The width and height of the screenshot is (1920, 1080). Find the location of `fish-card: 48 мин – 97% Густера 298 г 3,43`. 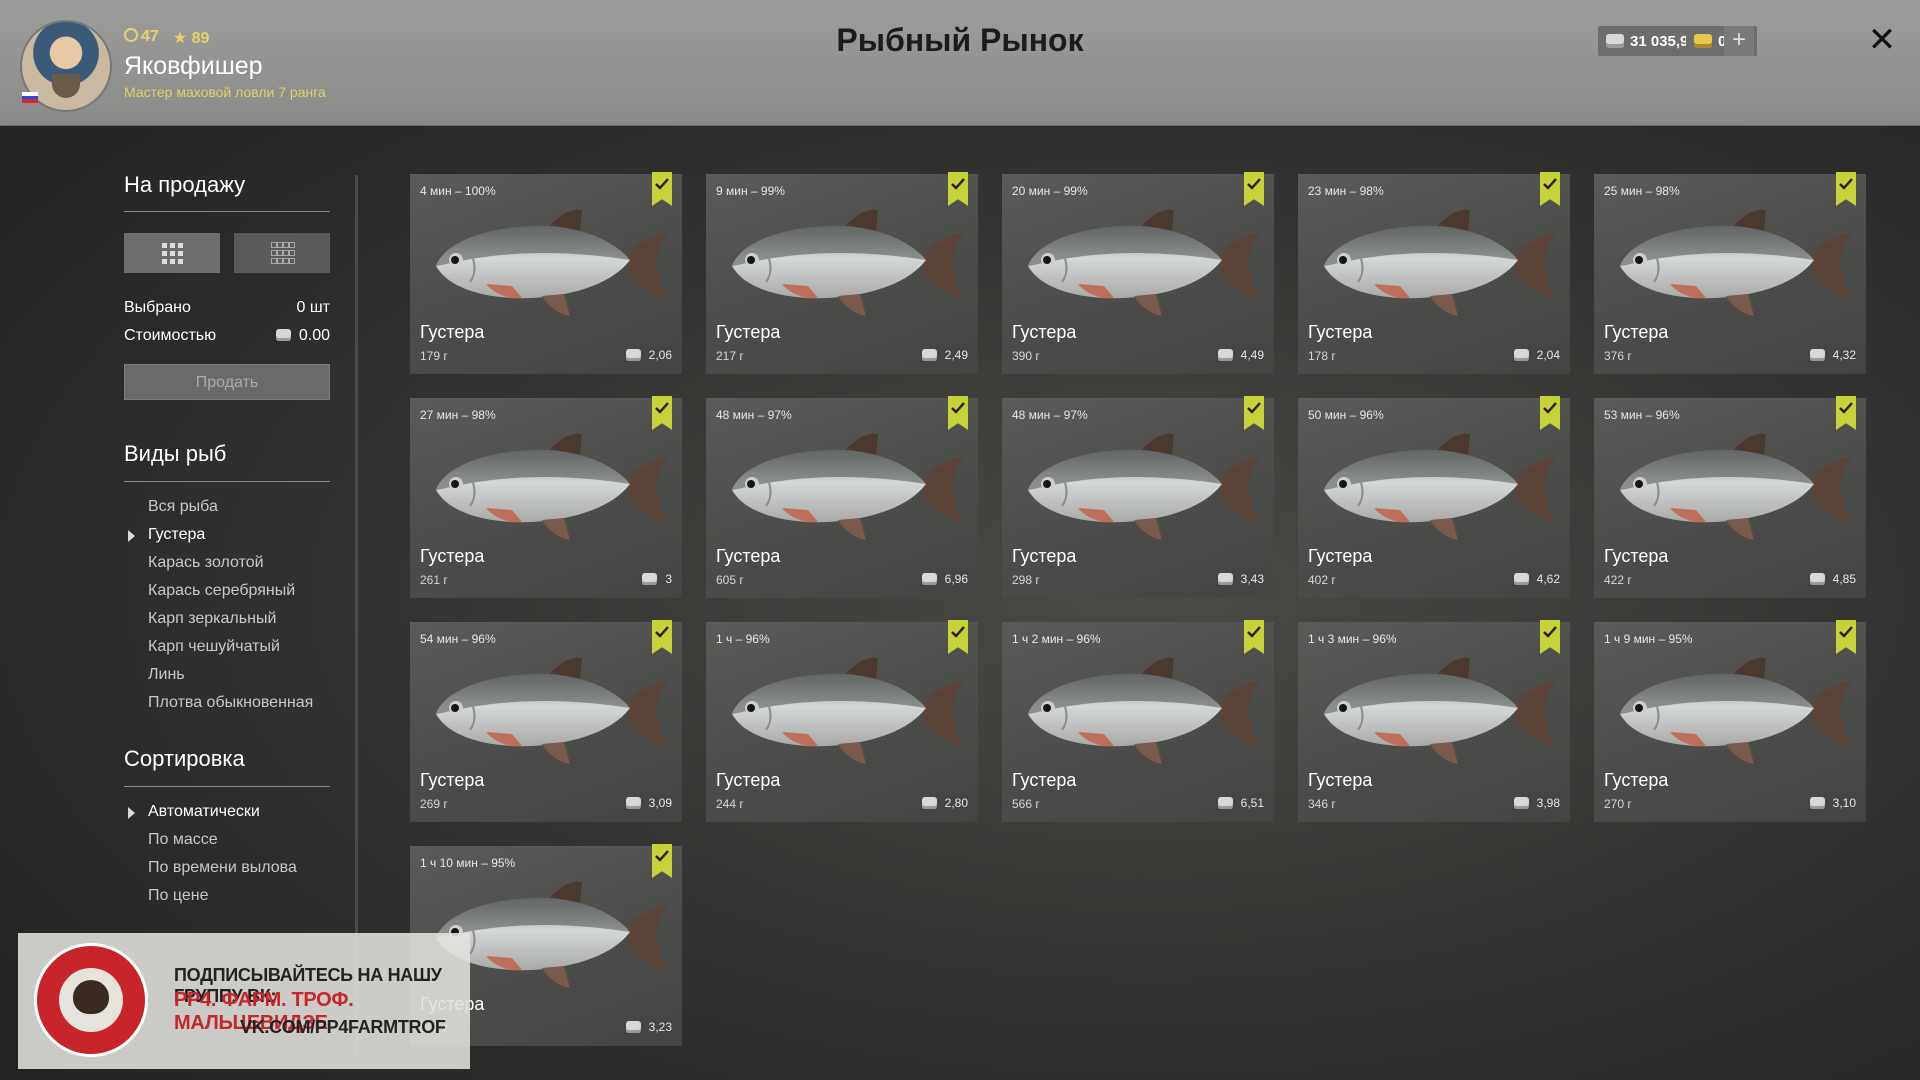

fish-card: 48 мин – 97% Густера 298 г 3,43 is located at coordinates (1138, 497).